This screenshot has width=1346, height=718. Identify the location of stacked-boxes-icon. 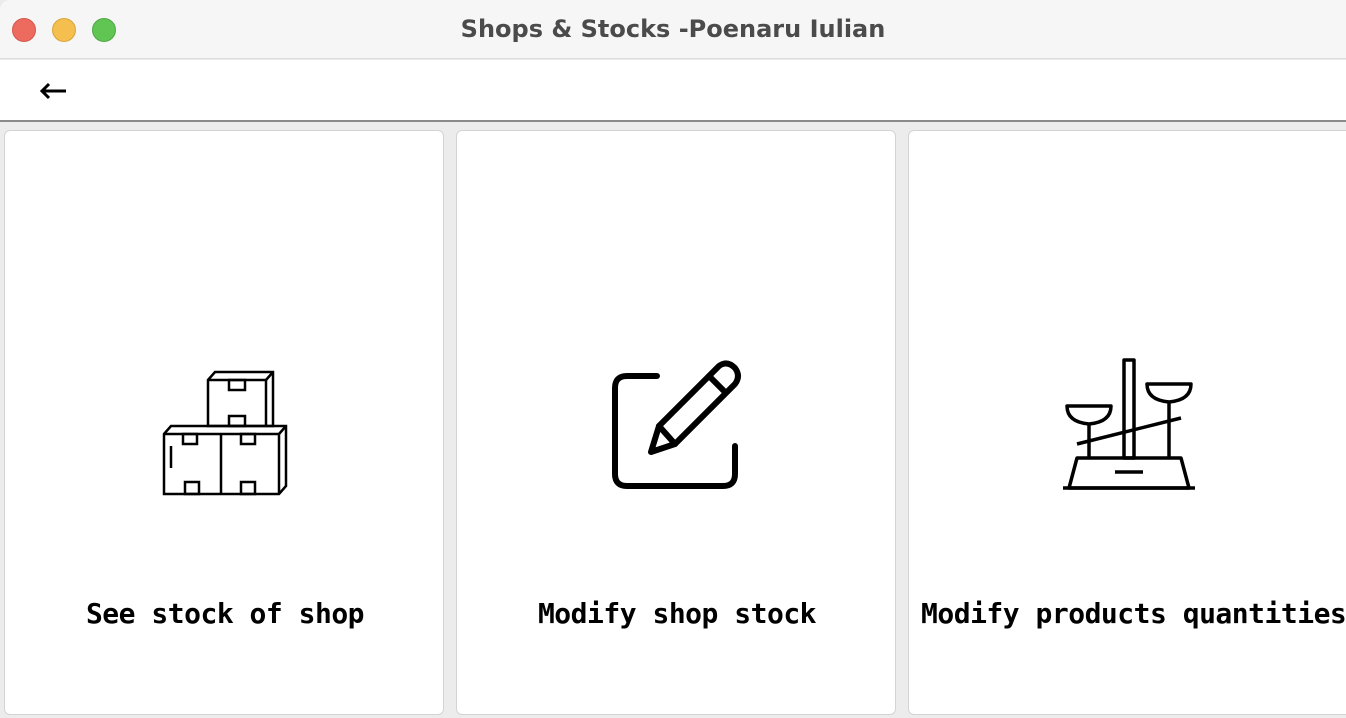
(225, 433).